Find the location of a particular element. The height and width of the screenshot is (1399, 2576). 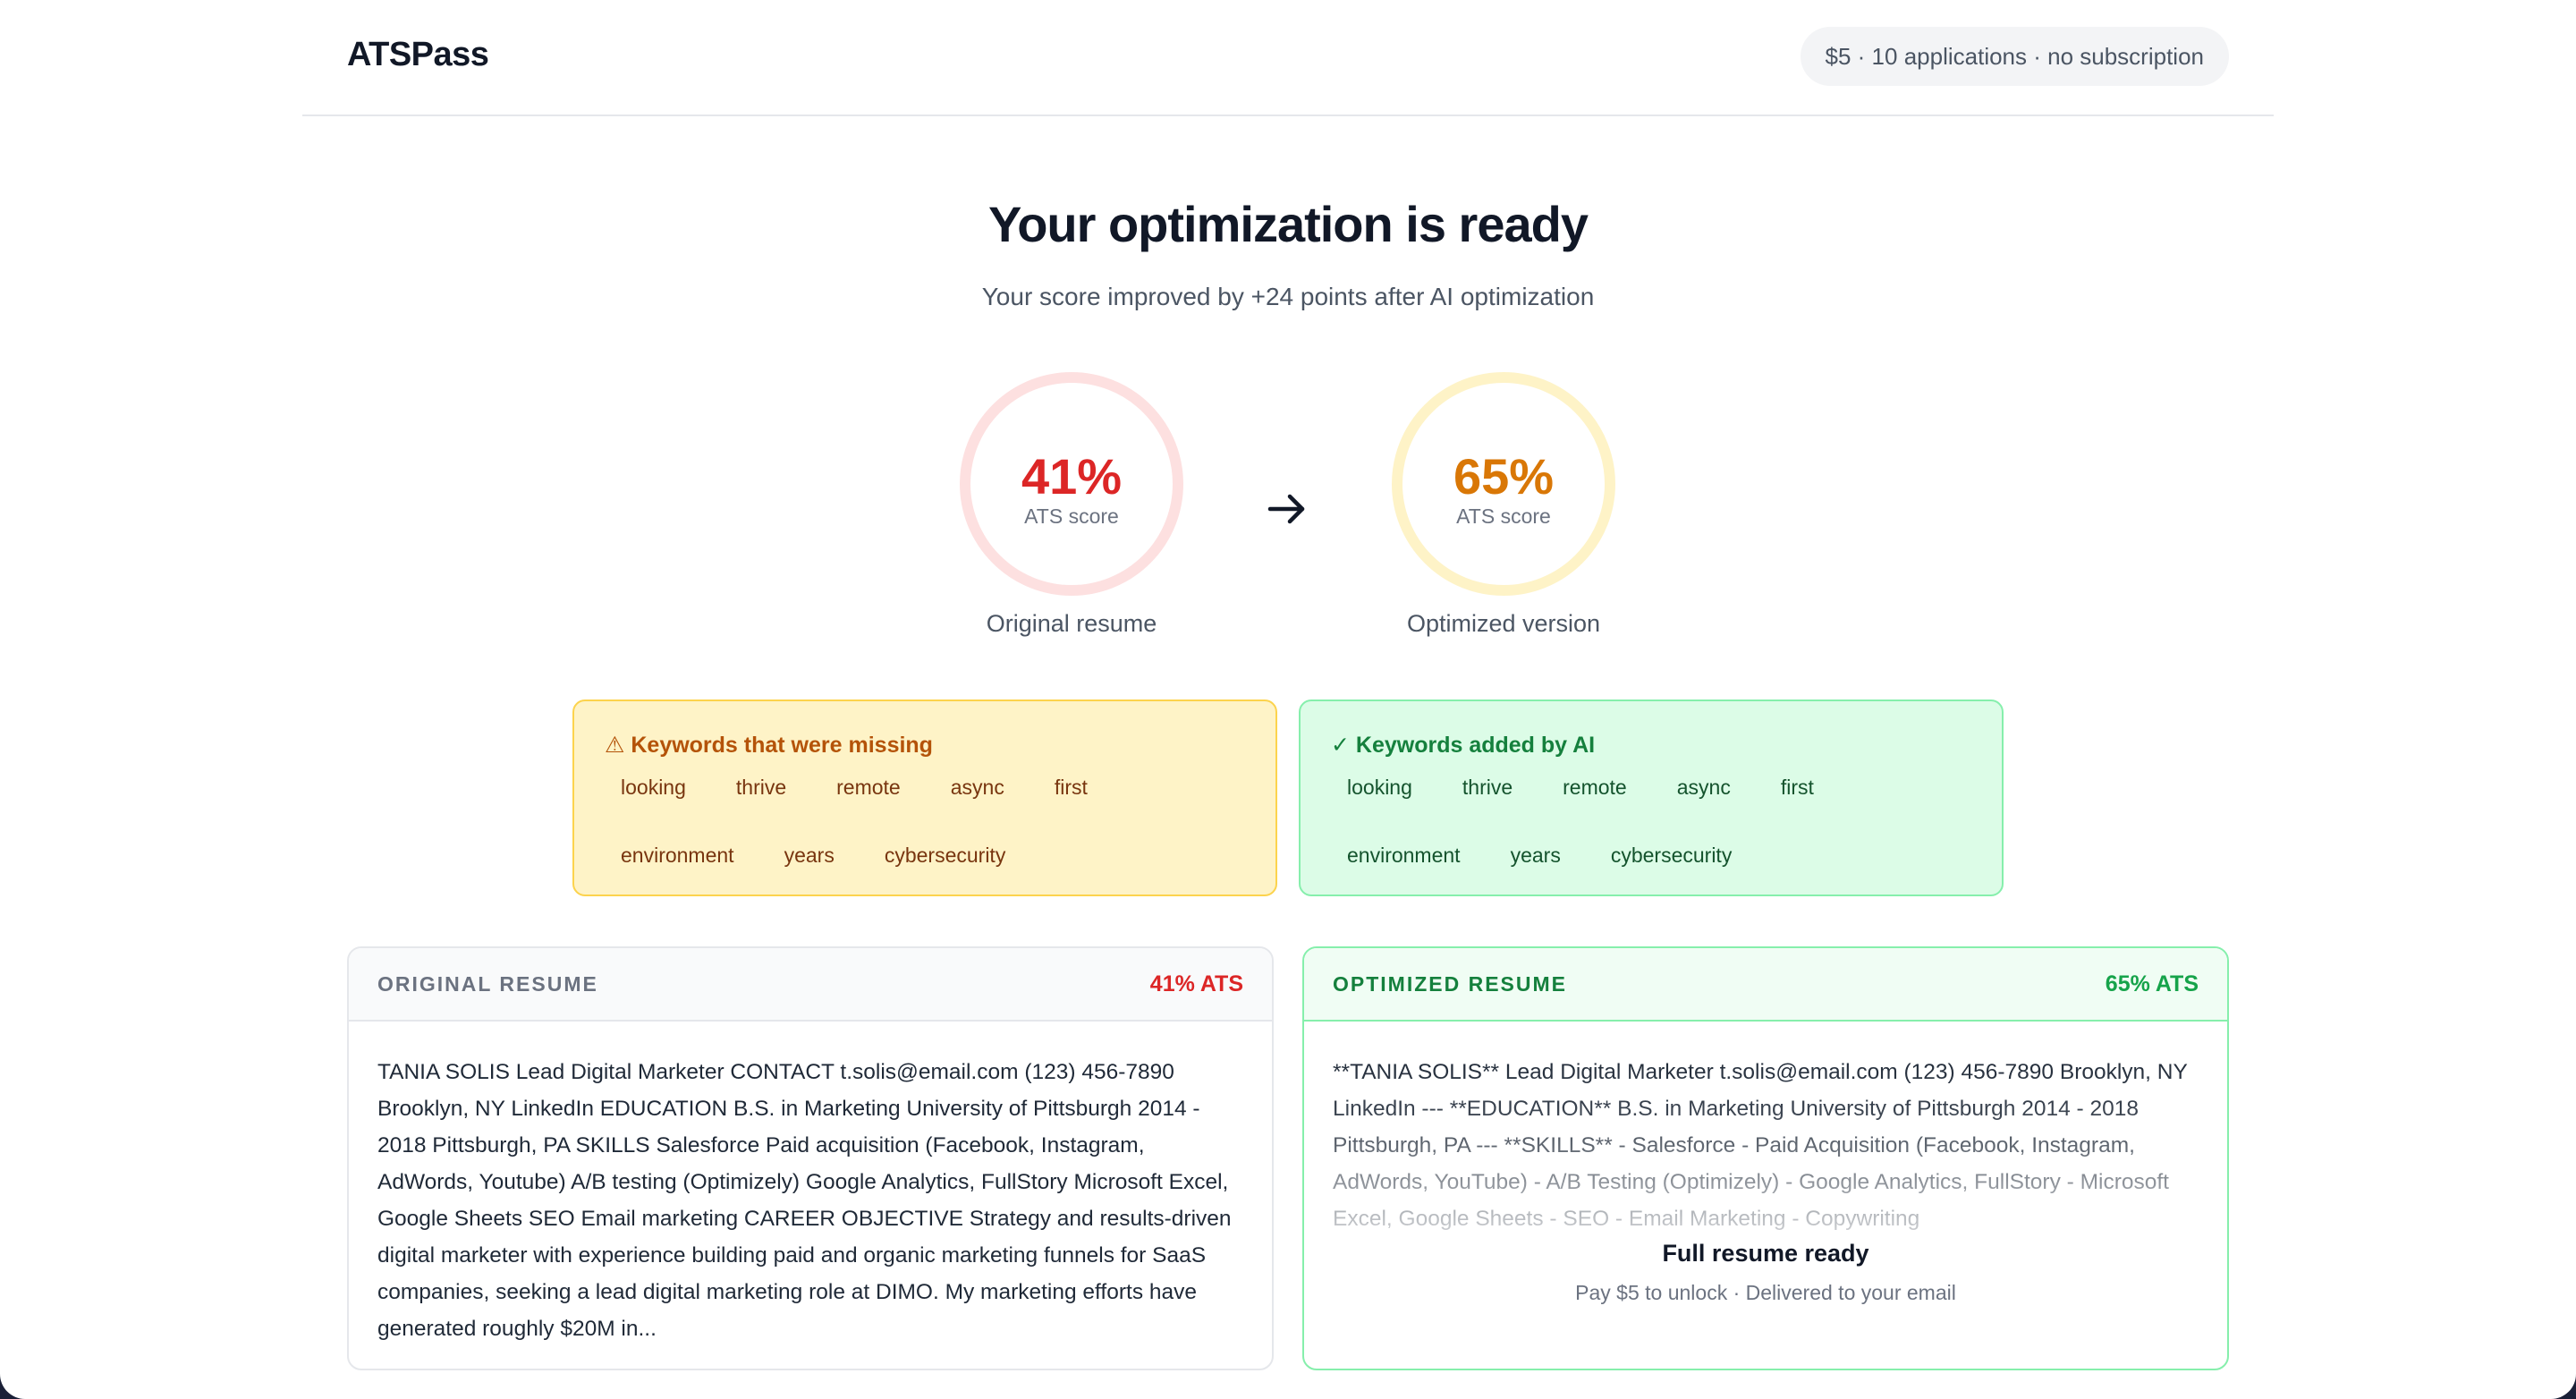

optimized-resume-score: 65% ATS is located at coordinates (2152, 983).